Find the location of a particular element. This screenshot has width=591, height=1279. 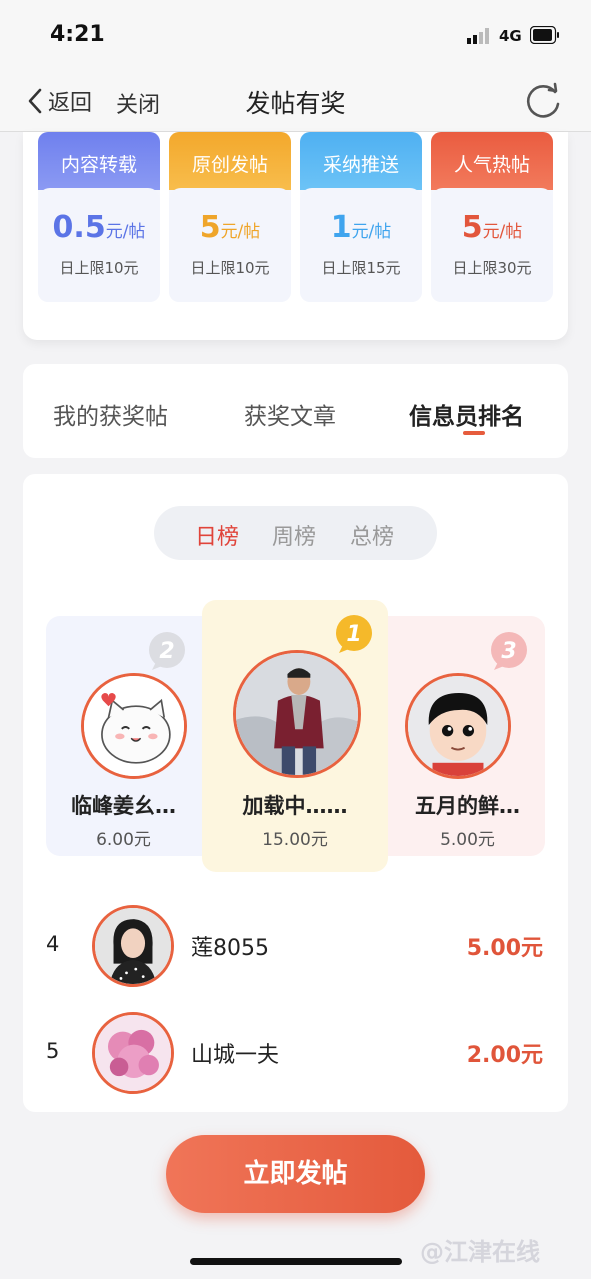

battery-icon is located at coordinates (544, 35).